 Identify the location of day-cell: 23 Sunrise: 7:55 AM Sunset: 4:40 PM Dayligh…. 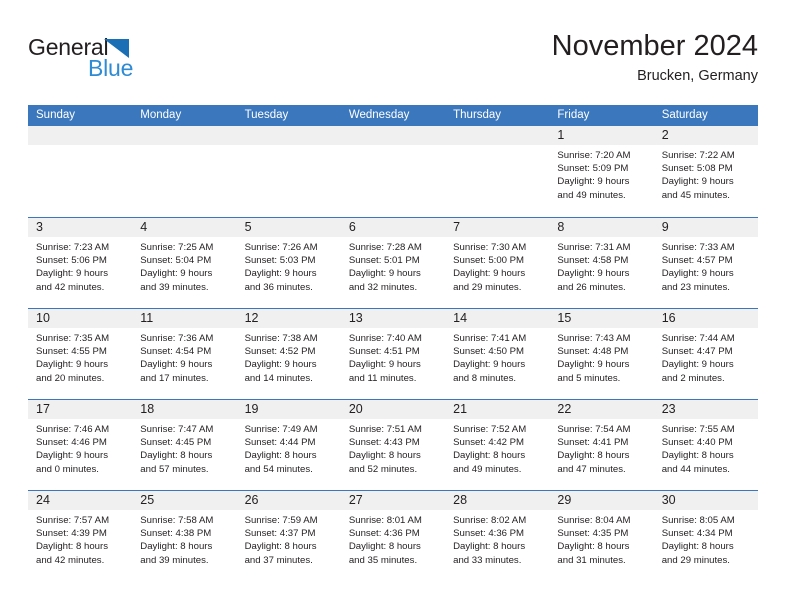
(705, 445).